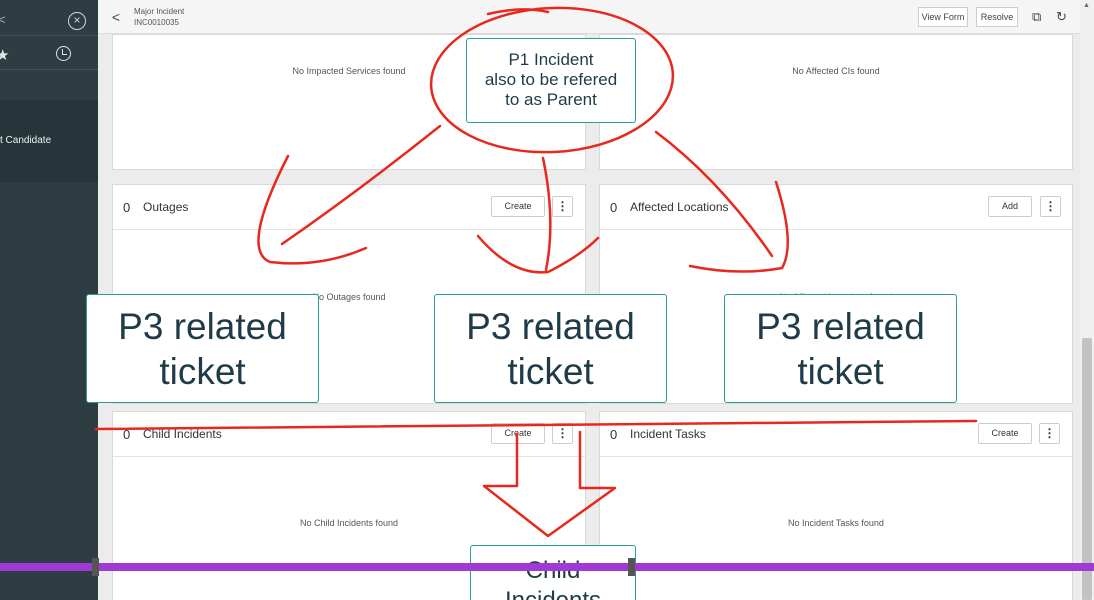 The width and height of the screenshot is (1094, 600). I want to click on timeline-bar, so click(547, 567).